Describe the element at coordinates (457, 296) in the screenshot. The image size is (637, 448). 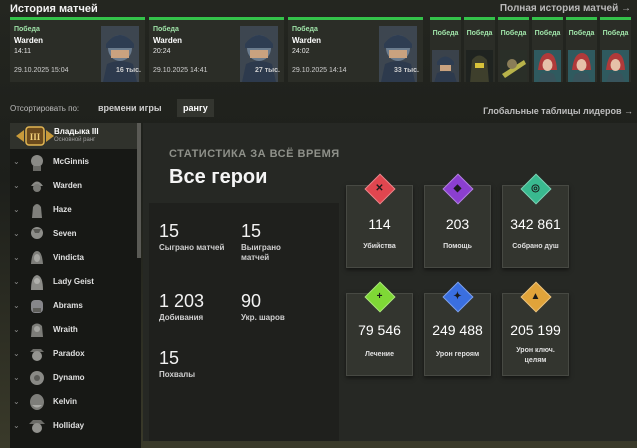
I see `hero-damage-icon: ✦` at that location.